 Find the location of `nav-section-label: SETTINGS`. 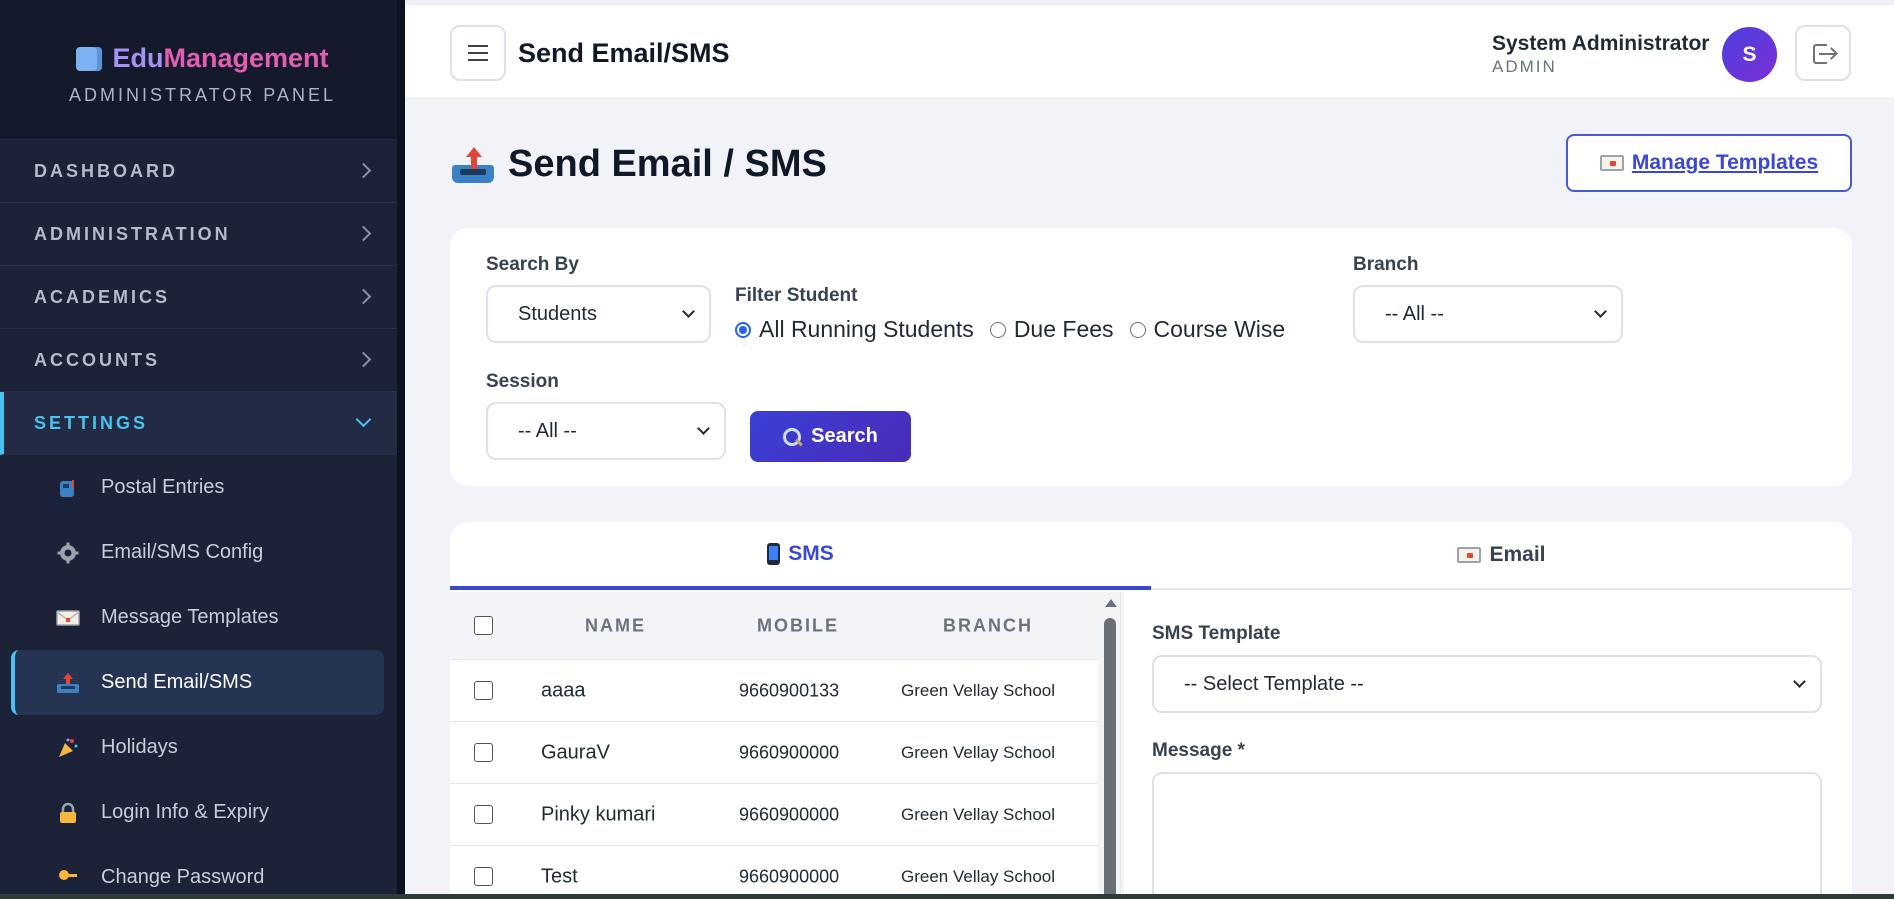

nav-section-label: SETTINGS is located at coordinates (91, 422).